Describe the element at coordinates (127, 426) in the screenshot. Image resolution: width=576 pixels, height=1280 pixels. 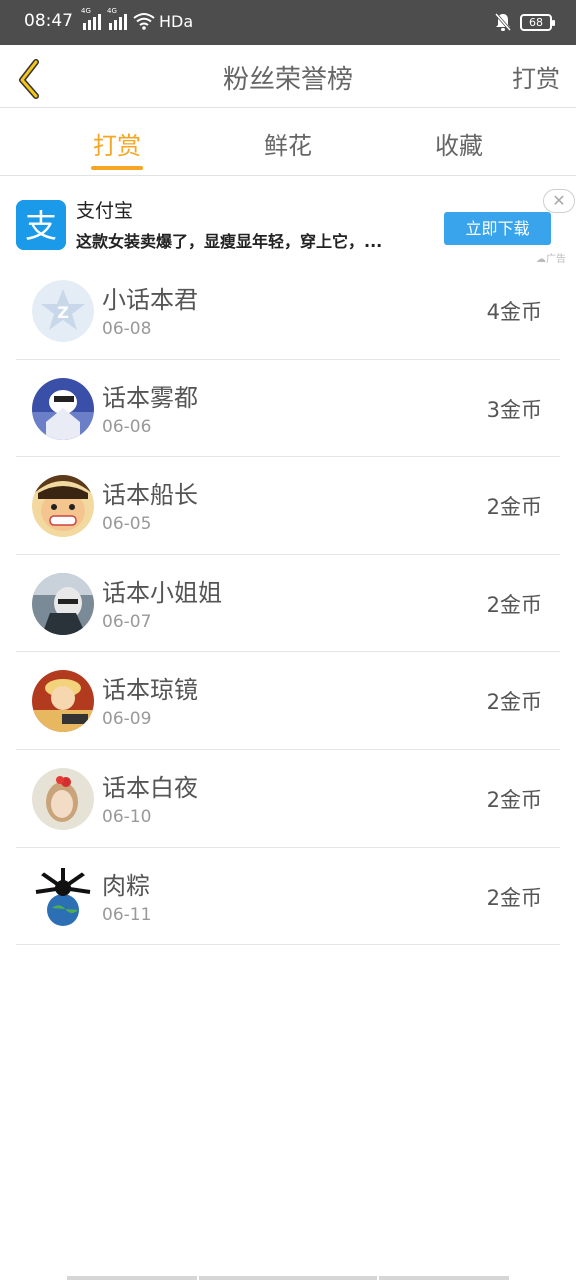
I see `fan-date: 06-06` at that location.